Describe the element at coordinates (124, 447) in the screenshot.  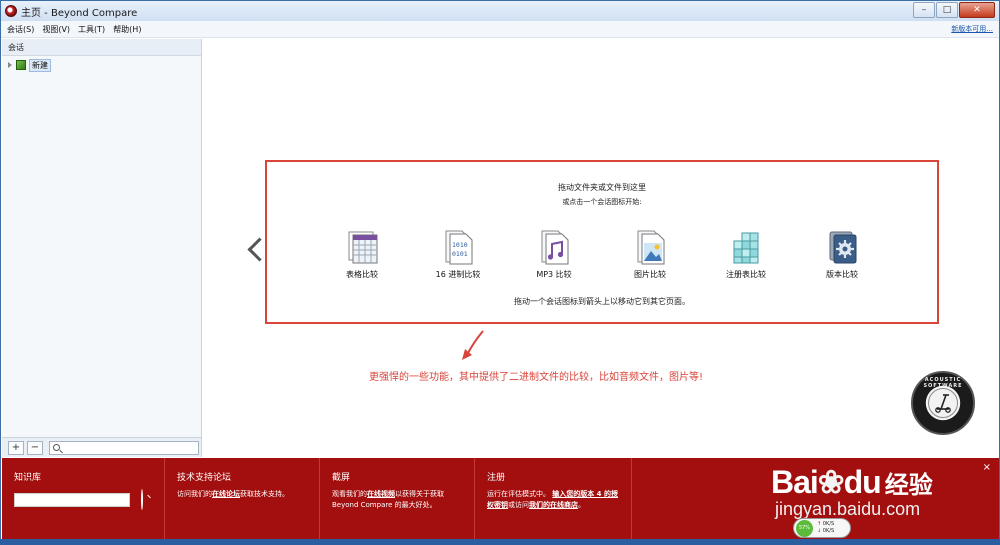
I see `session-search-input` at that location.